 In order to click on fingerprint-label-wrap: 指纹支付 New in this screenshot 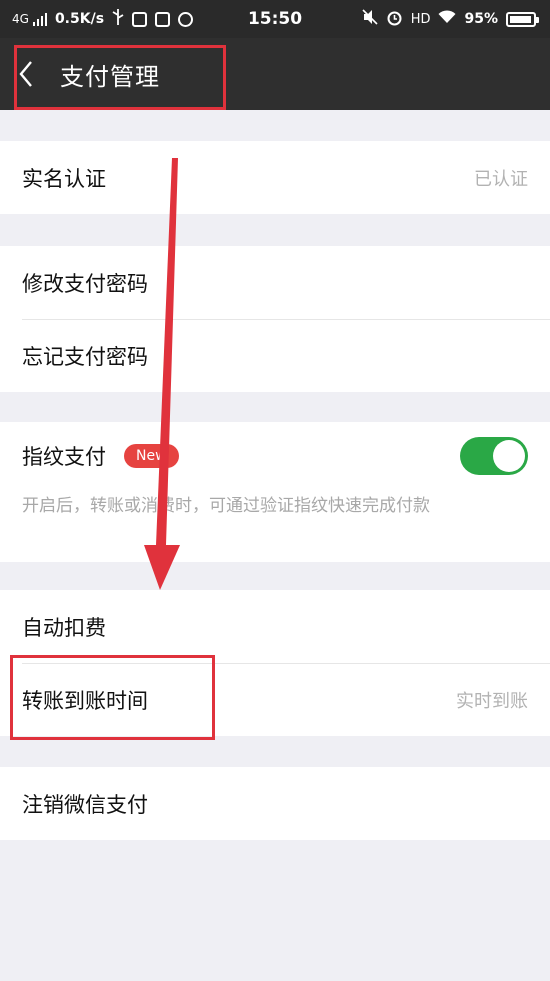, I will do `click(100, 456)`.